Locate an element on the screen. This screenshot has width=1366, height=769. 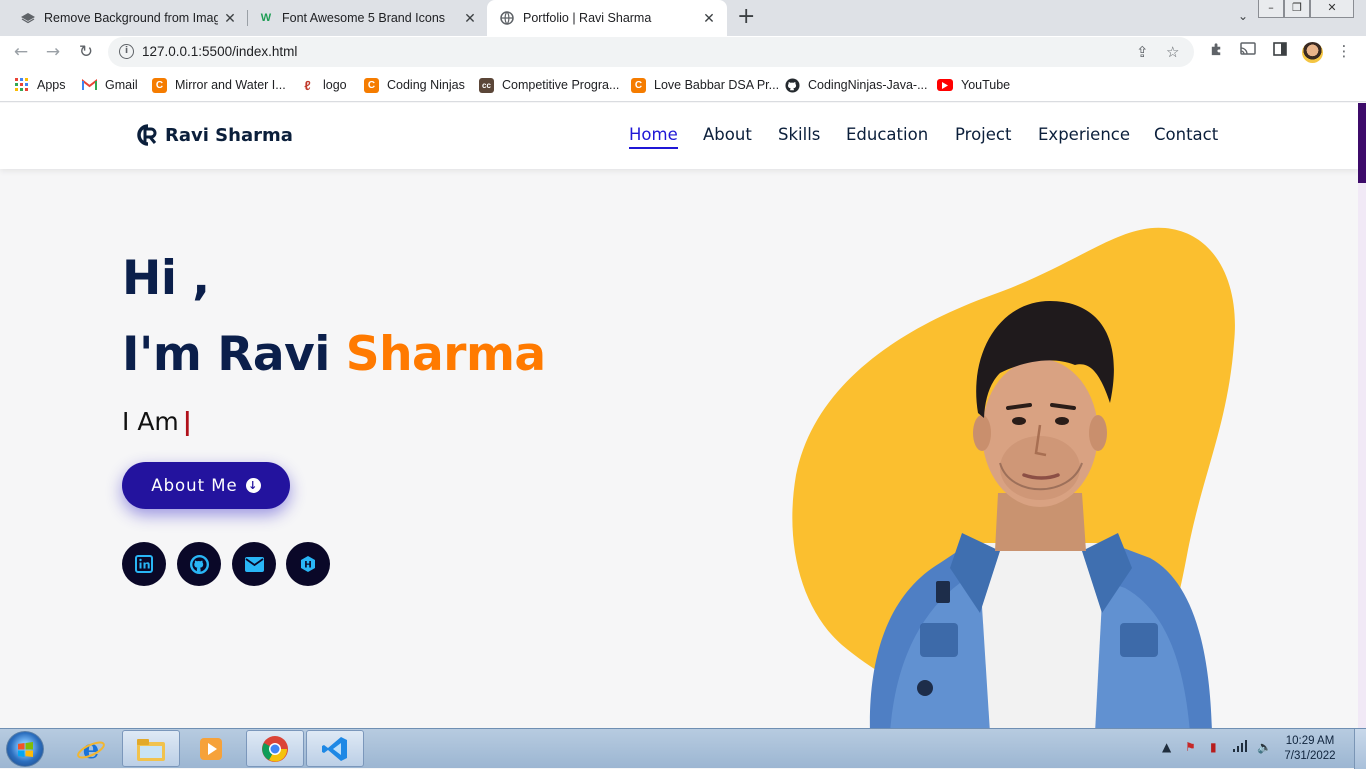
bookmark-label: Apps is located at coordinates (51, 85).